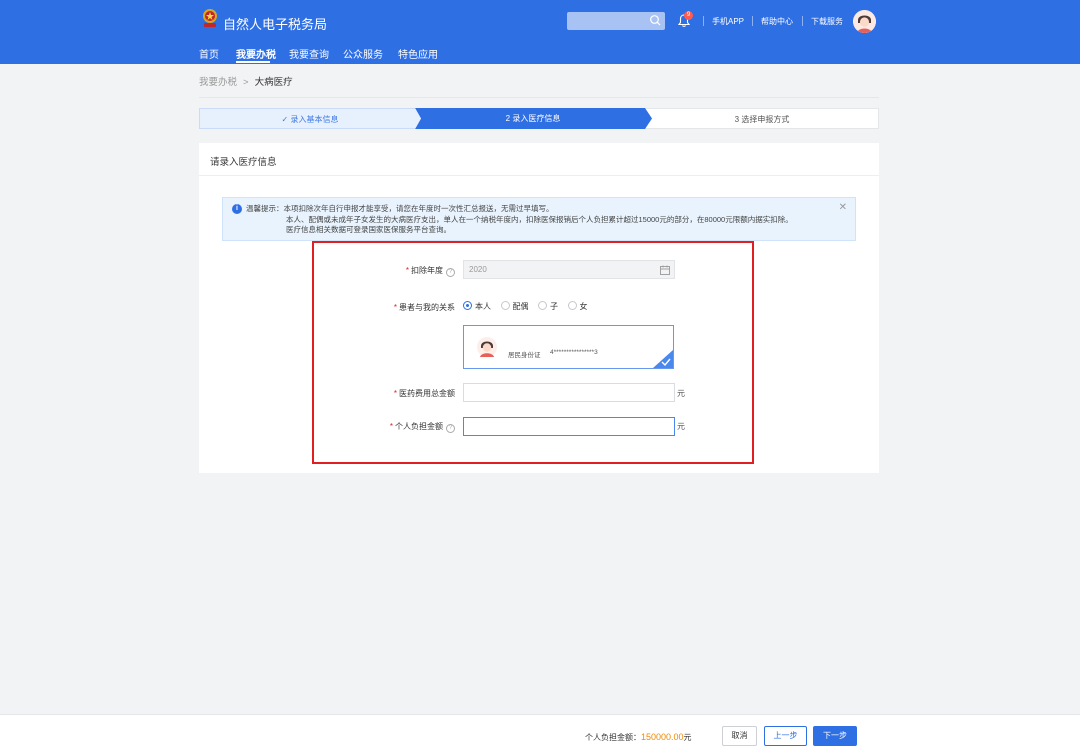 The width and height of the screenshot is (1080, 747). I want to click on nav-special-apps: 特色应用, so click(418, 53).